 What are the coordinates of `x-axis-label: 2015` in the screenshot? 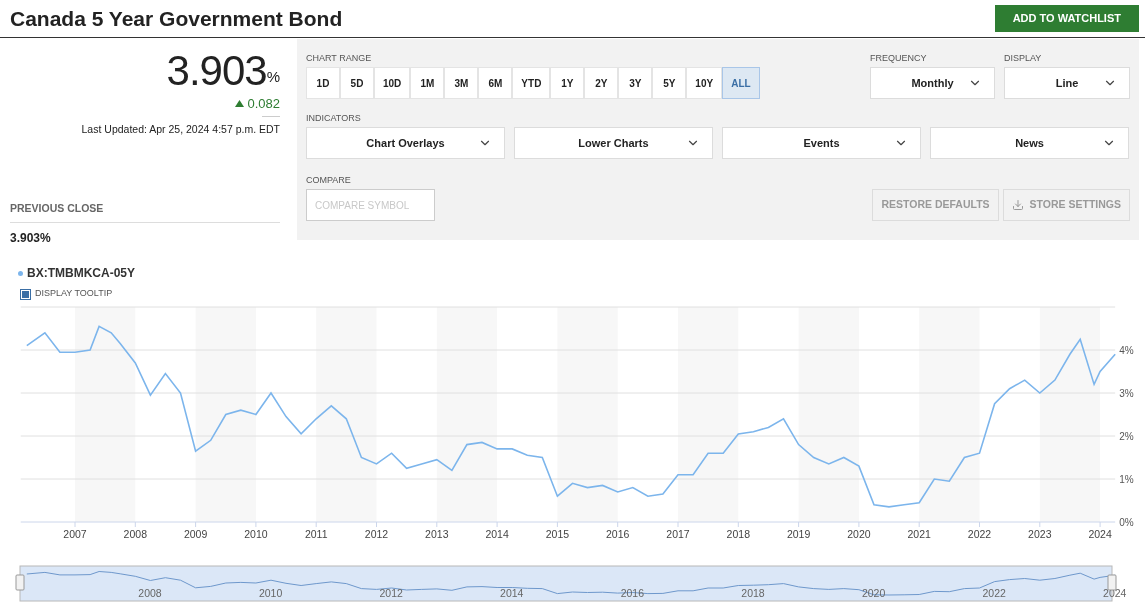 It's located at (557, 534).